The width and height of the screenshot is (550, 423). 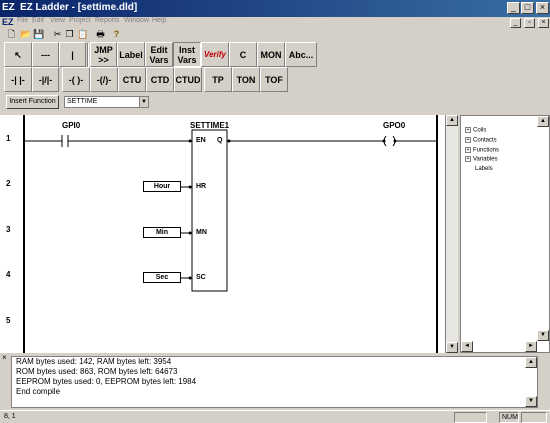 What do you see at coordinates (22, 20) in the screenshot?
I see `menu-file: File` at bounding box center [22, 20].